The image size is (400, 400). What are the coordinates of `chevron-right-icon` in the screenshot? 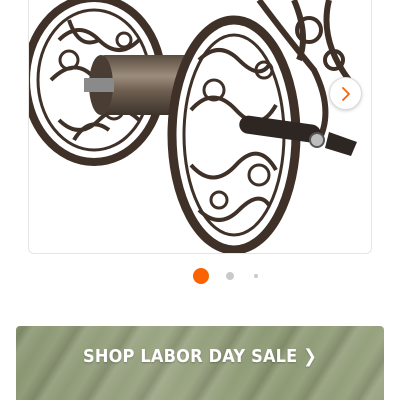 It's located at (345, 93).